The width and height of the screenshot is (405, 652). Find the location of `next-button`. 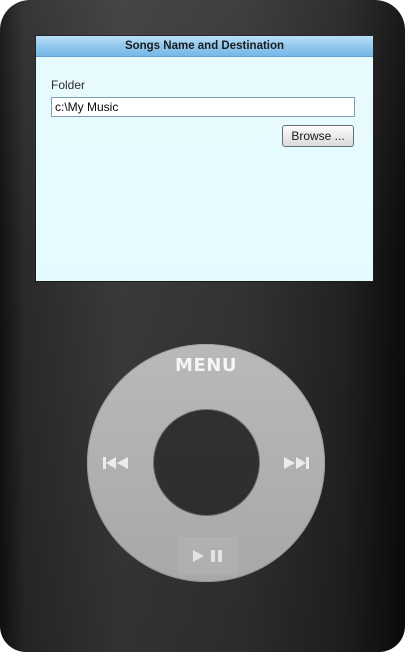

next-button is located at coordinates (296, 463).